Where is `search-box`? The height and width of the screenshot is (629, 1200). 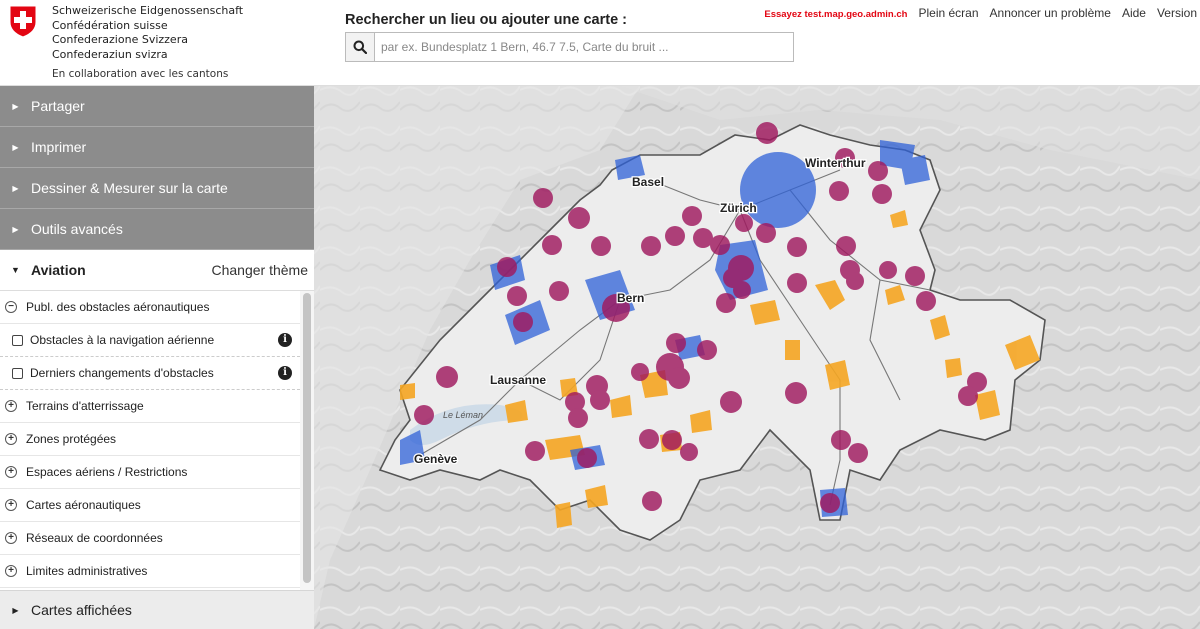 search-box is located at coordinates (569, 47).